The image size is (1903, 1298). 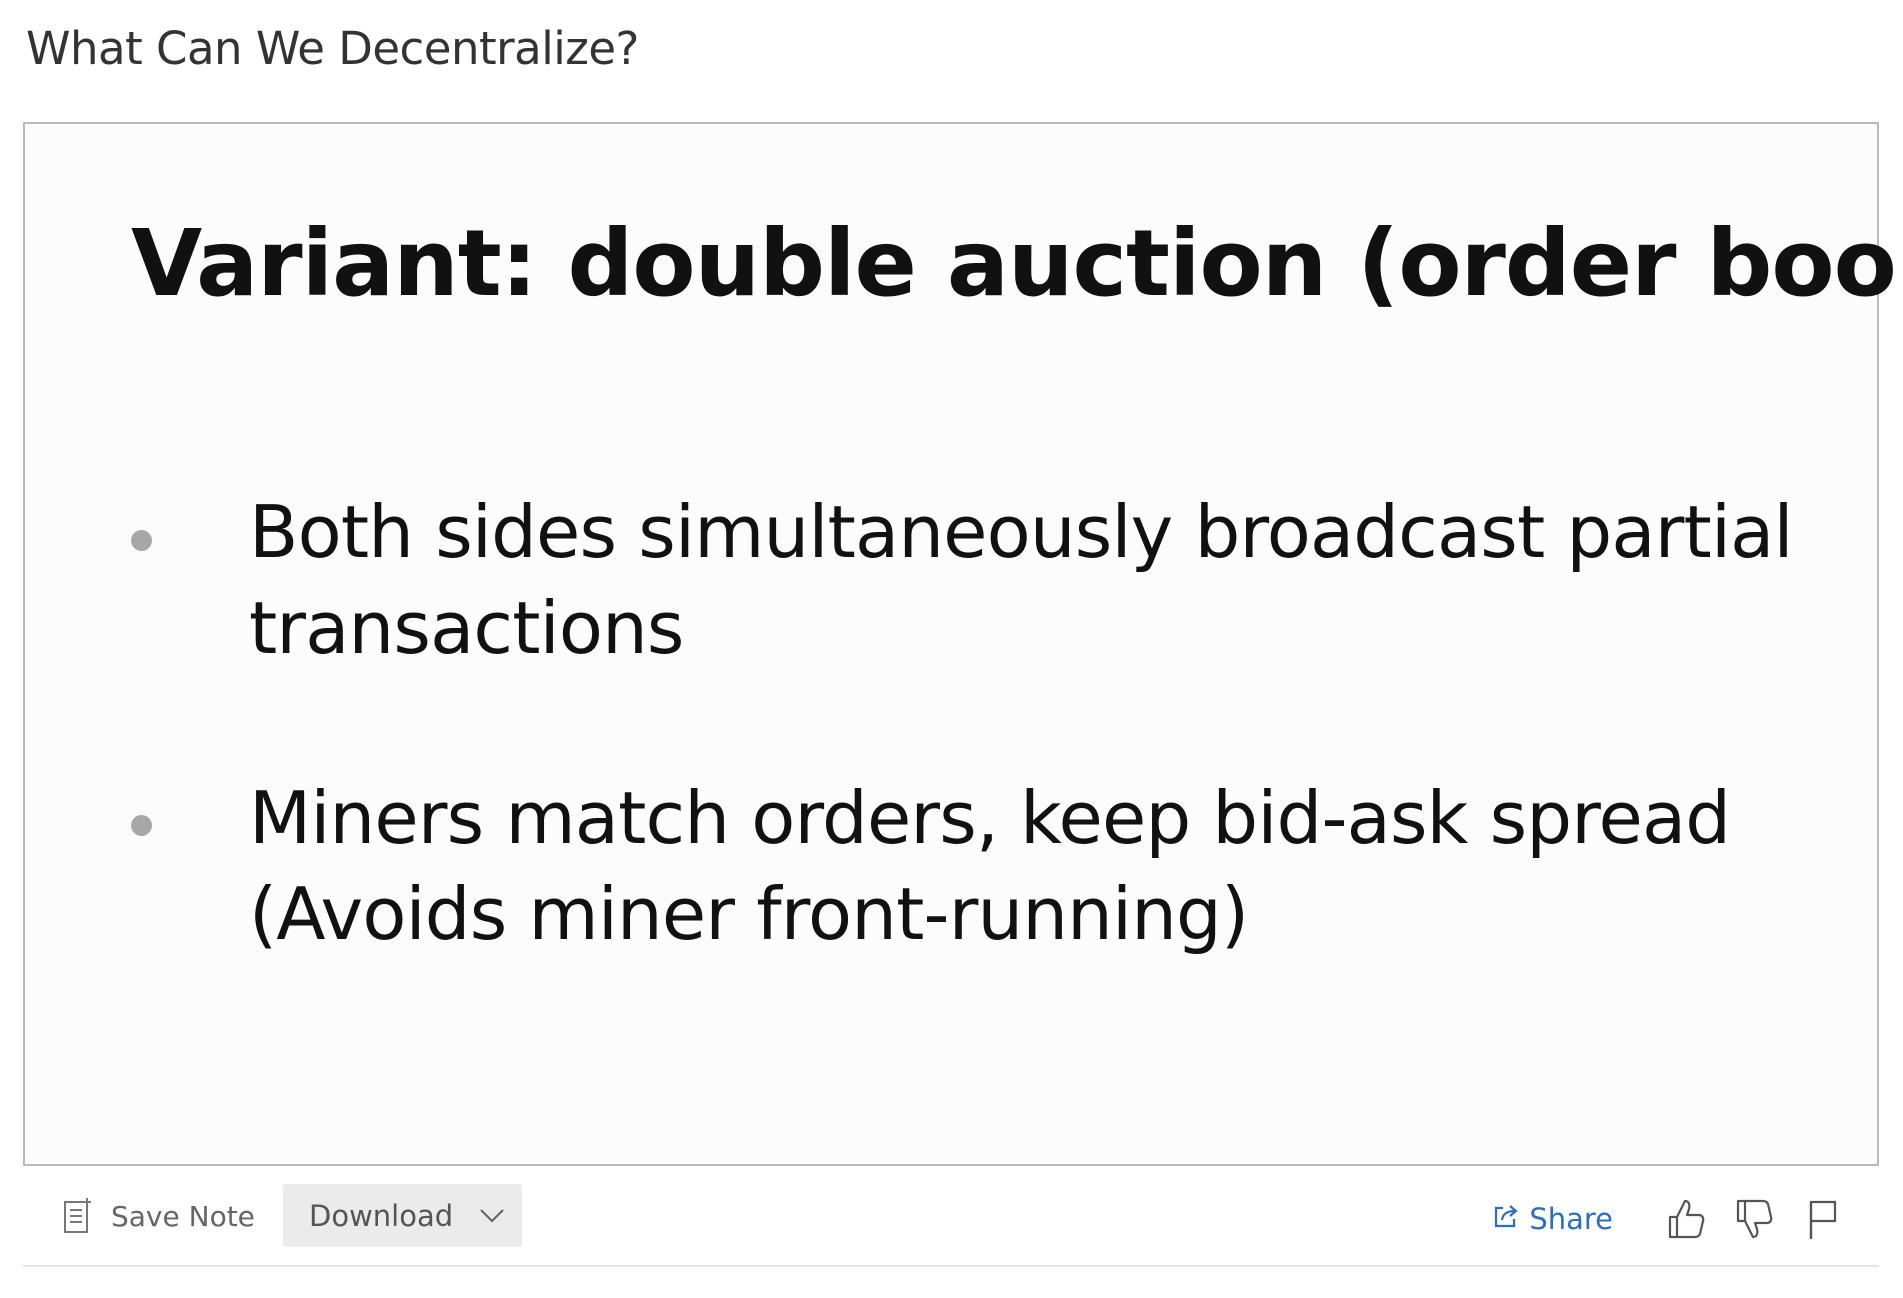 What do you see at coordinates (492, 1217) in the screenshot?
I see `chevron-down-icon` at bounding box center [492, 1217].